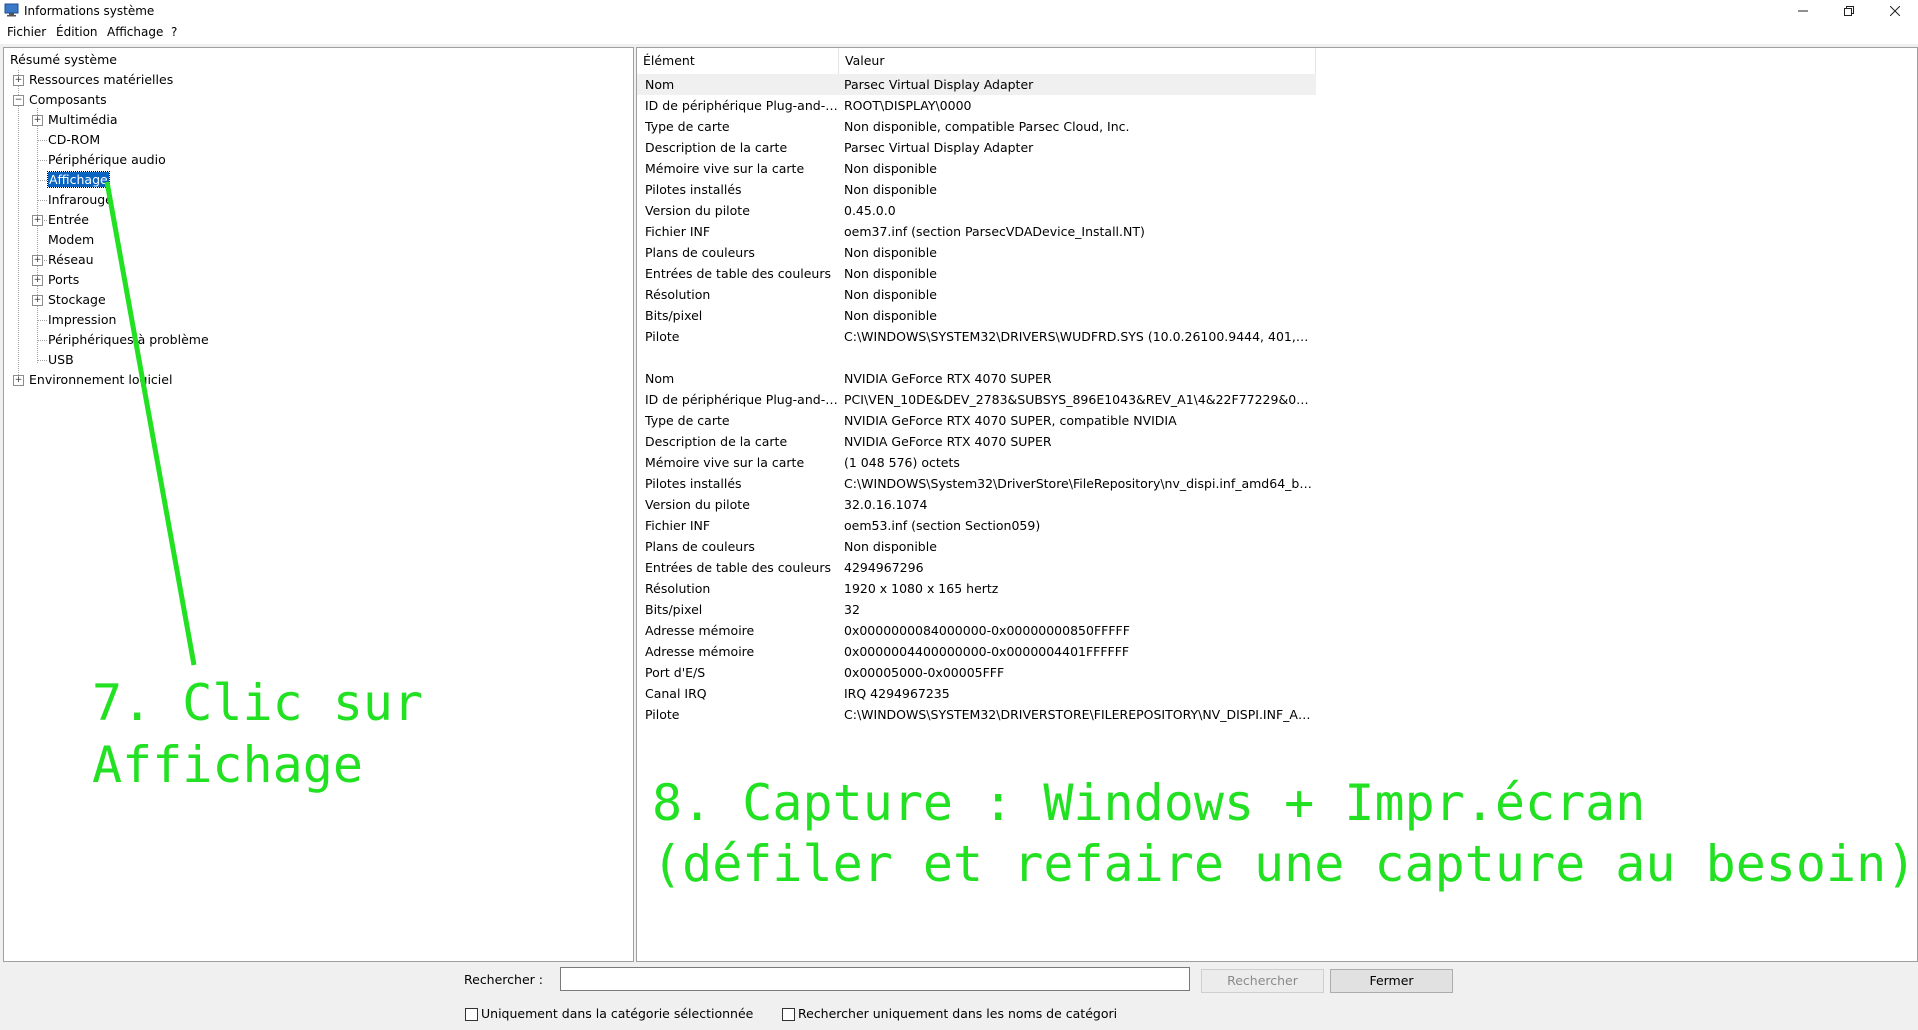 This screenshot has height=1030, width=1918. Describe the element at coordinates (227, 765) in the screenshot. I see `annotation-step-7-line2: Affichage` at that location.